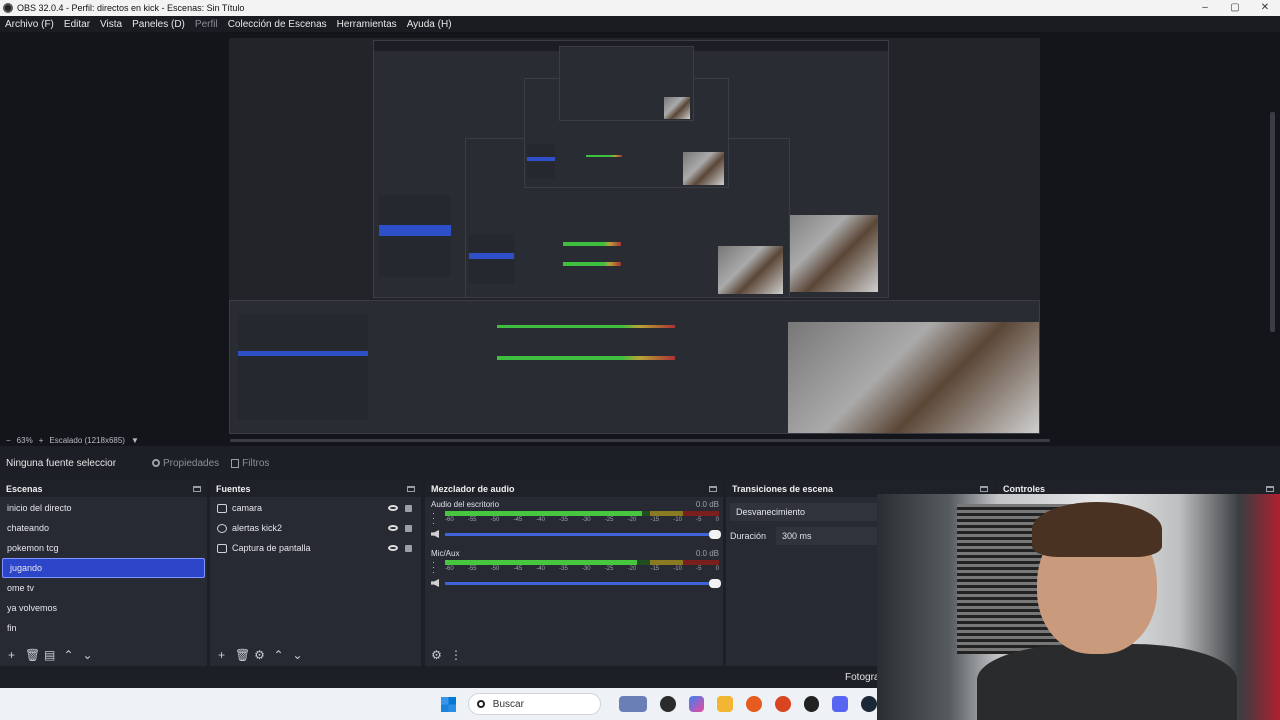 This screenshot has width=1280, height=720. I want to click on menu-archivo: Archivo (F), so click(29, 24).